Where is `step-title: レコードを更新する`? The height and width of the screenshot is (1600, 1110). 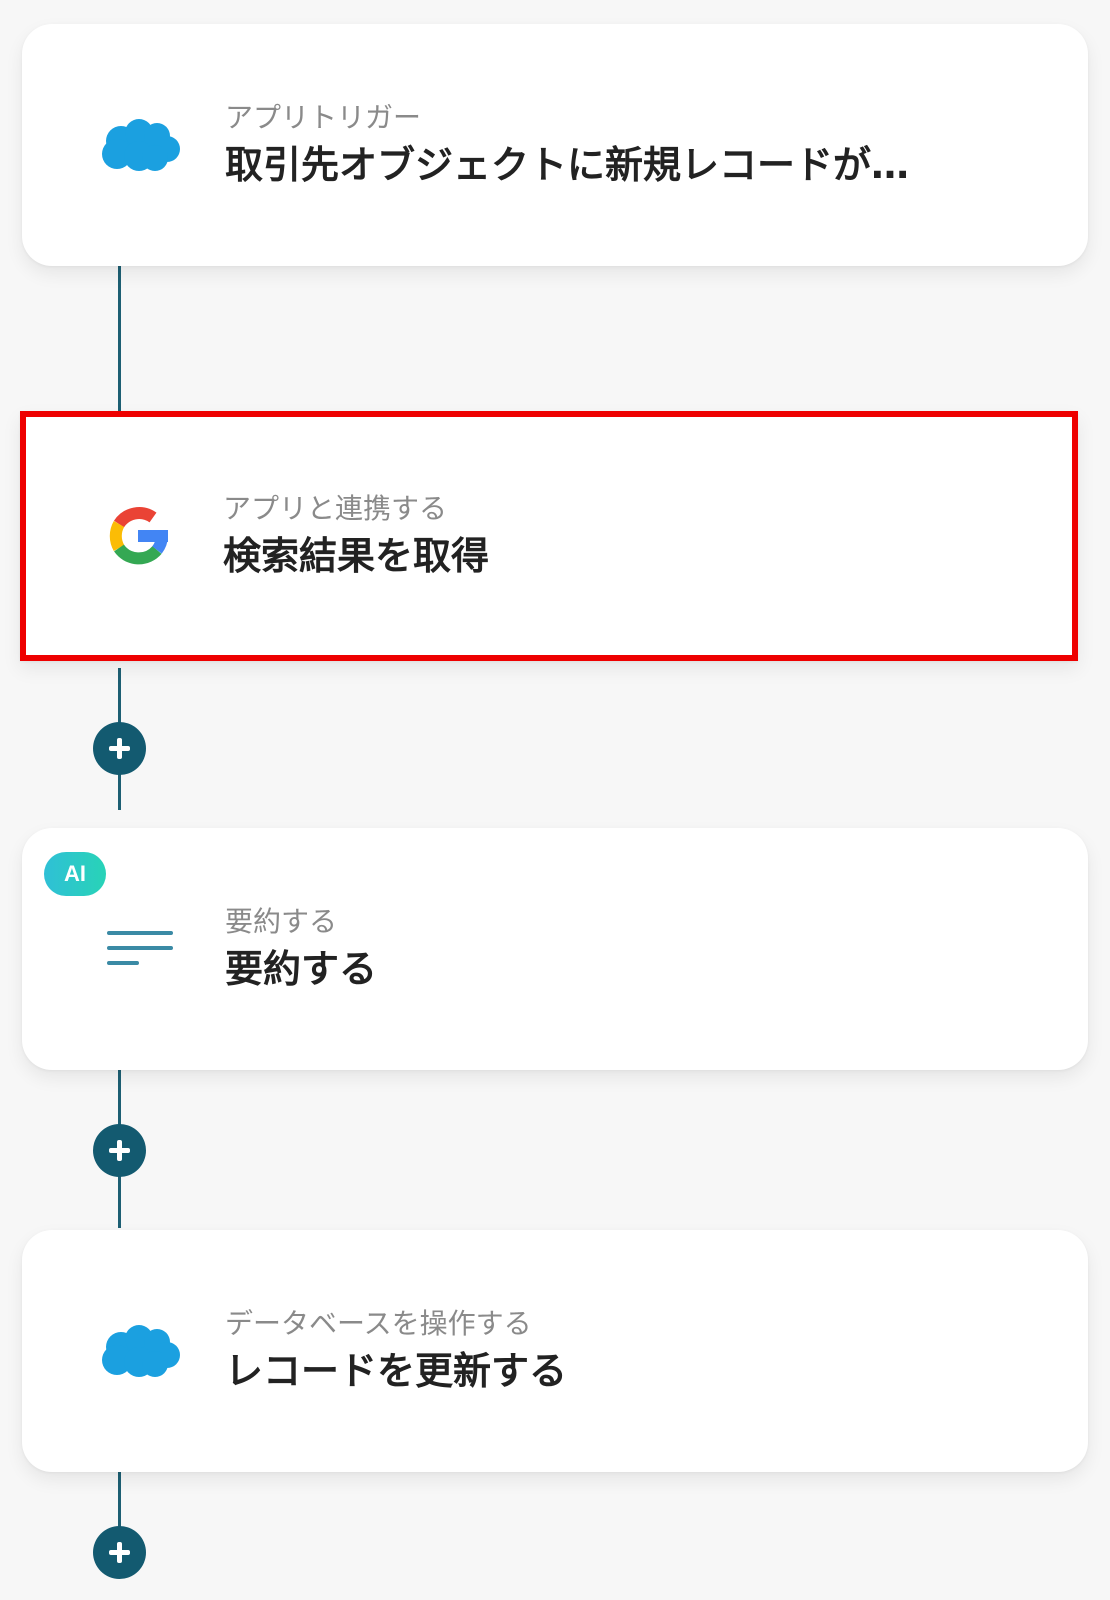 step-title: レコードを更新する is located at coordinates (396, 1371).